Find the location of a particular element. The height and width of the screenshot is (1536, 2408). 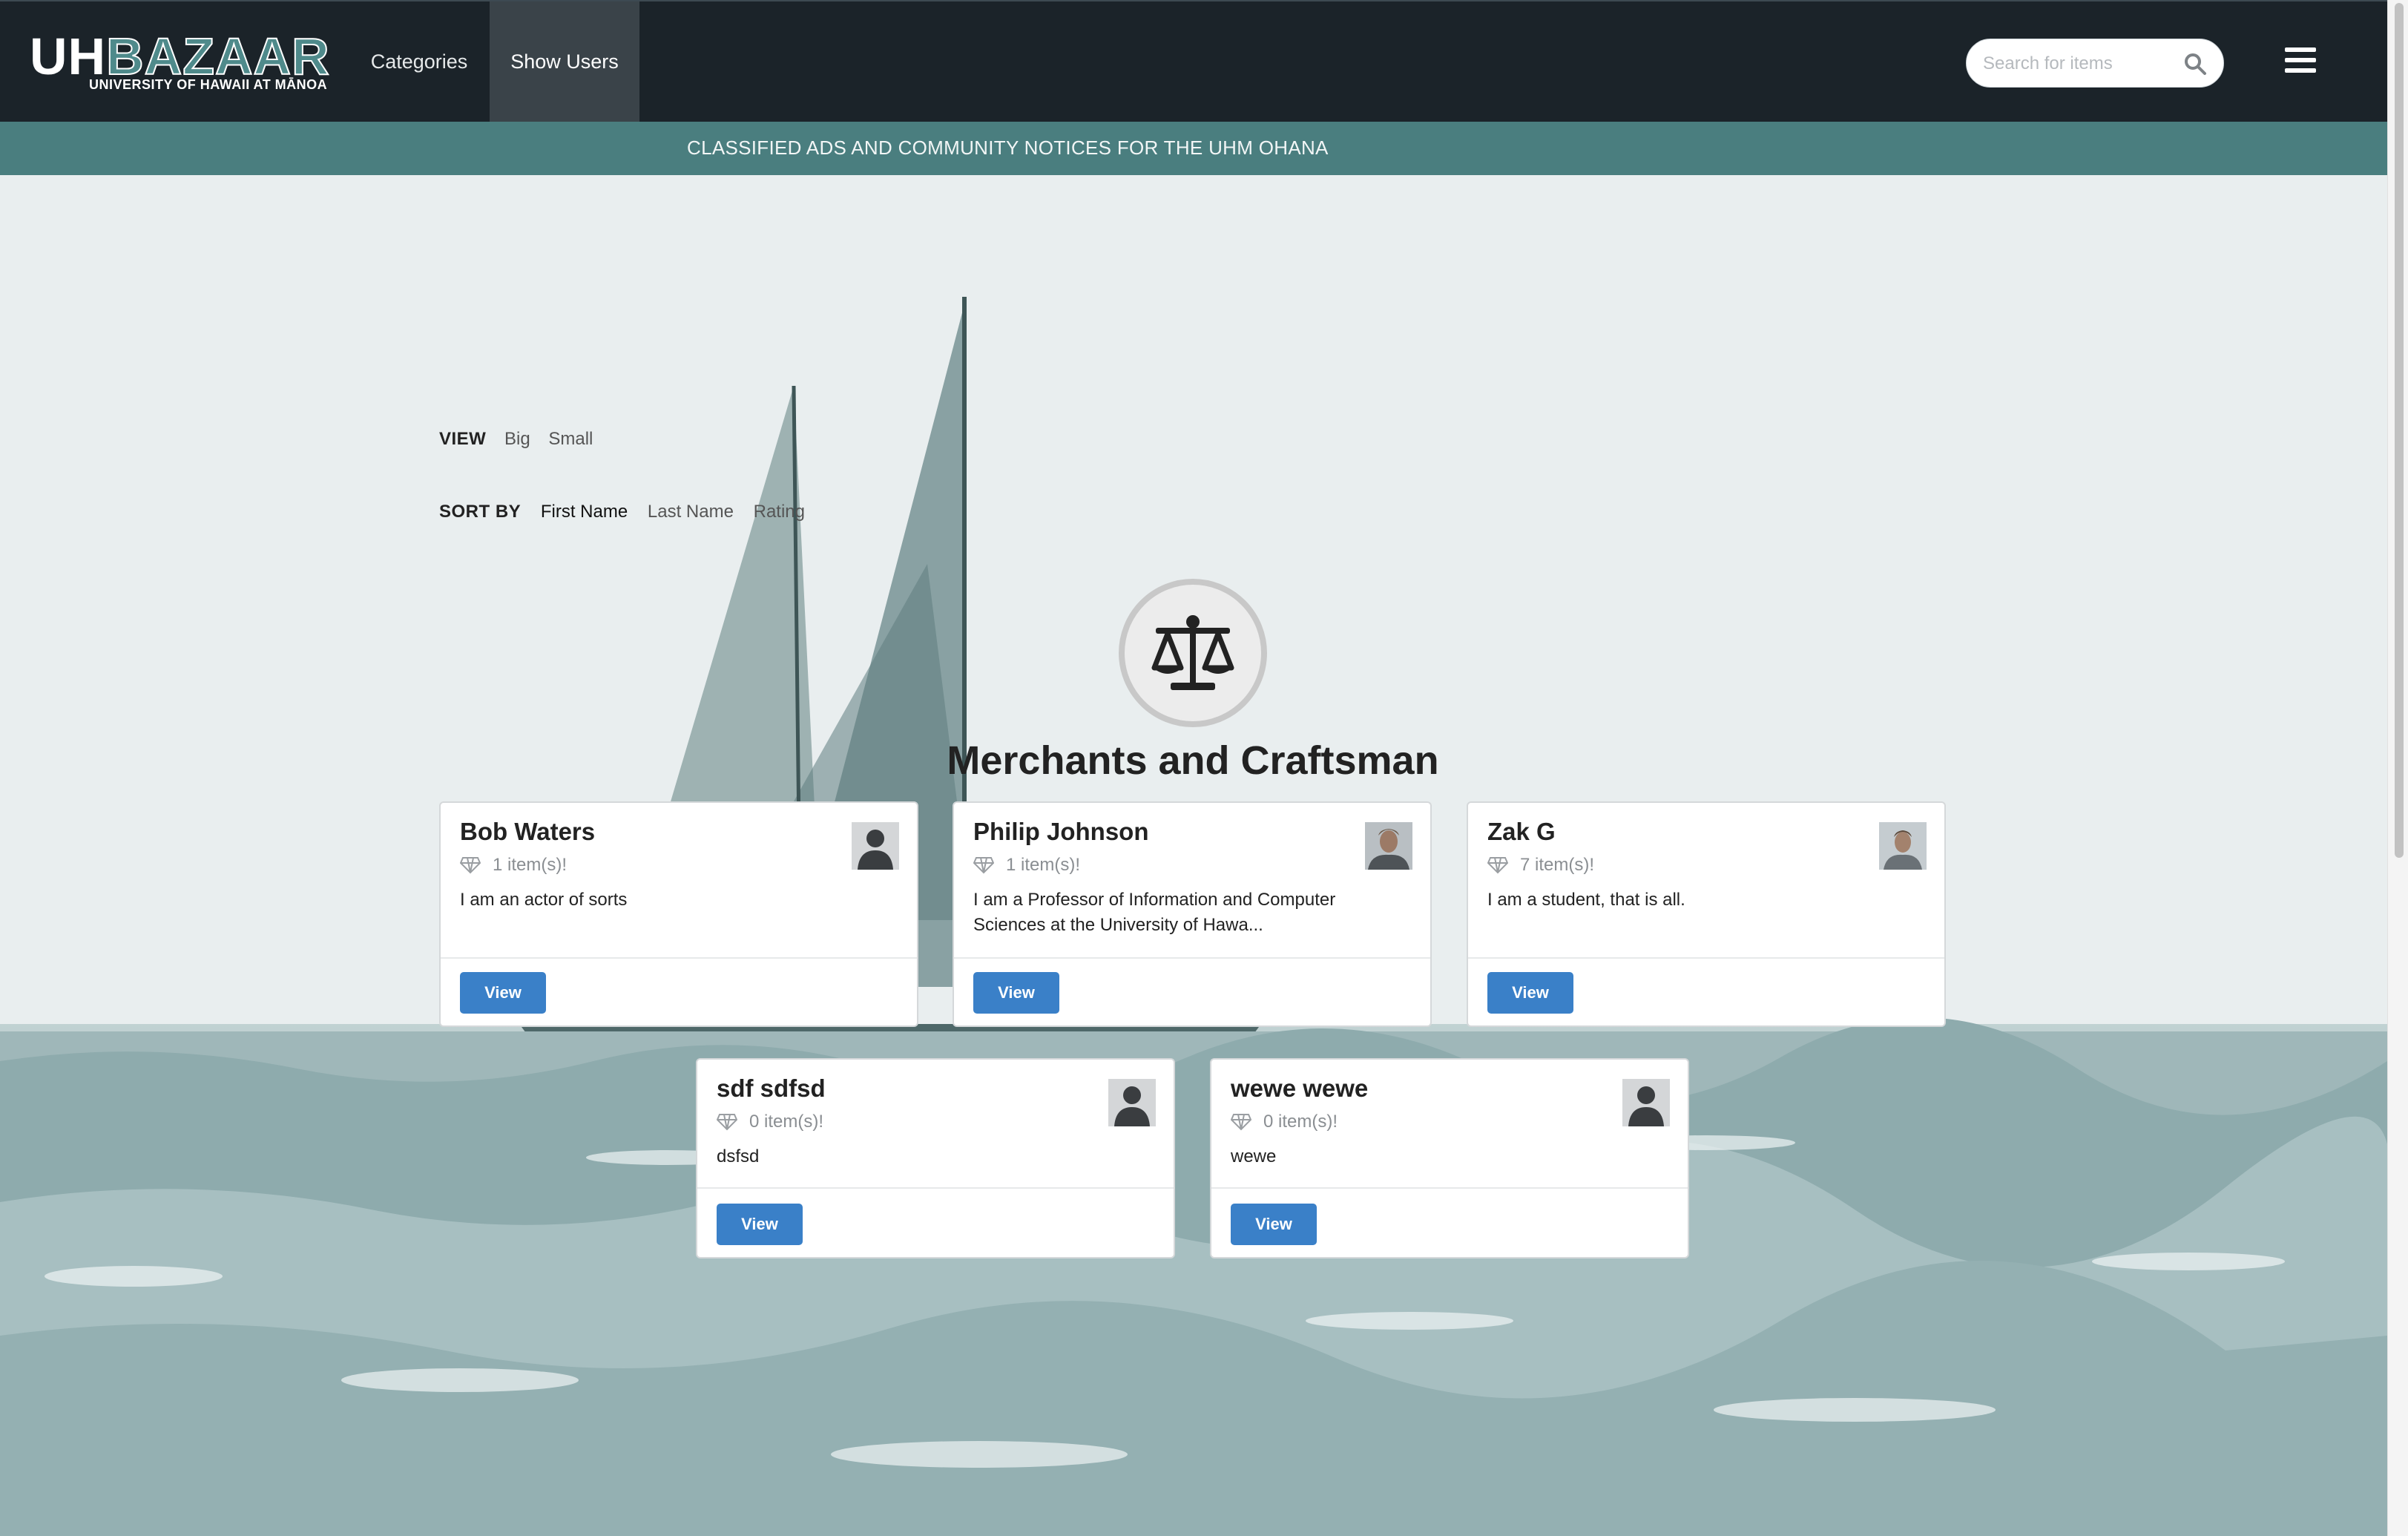

search-box is located at coordinates (2095, 63).